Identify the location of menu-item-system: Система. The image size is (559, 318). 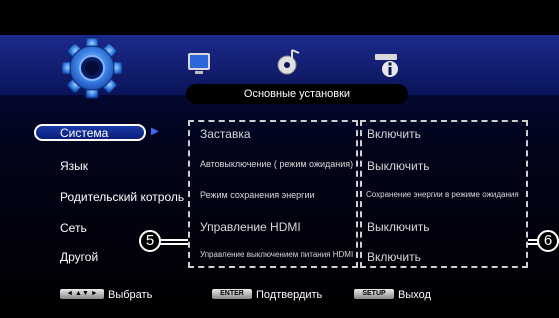
(84, 133).